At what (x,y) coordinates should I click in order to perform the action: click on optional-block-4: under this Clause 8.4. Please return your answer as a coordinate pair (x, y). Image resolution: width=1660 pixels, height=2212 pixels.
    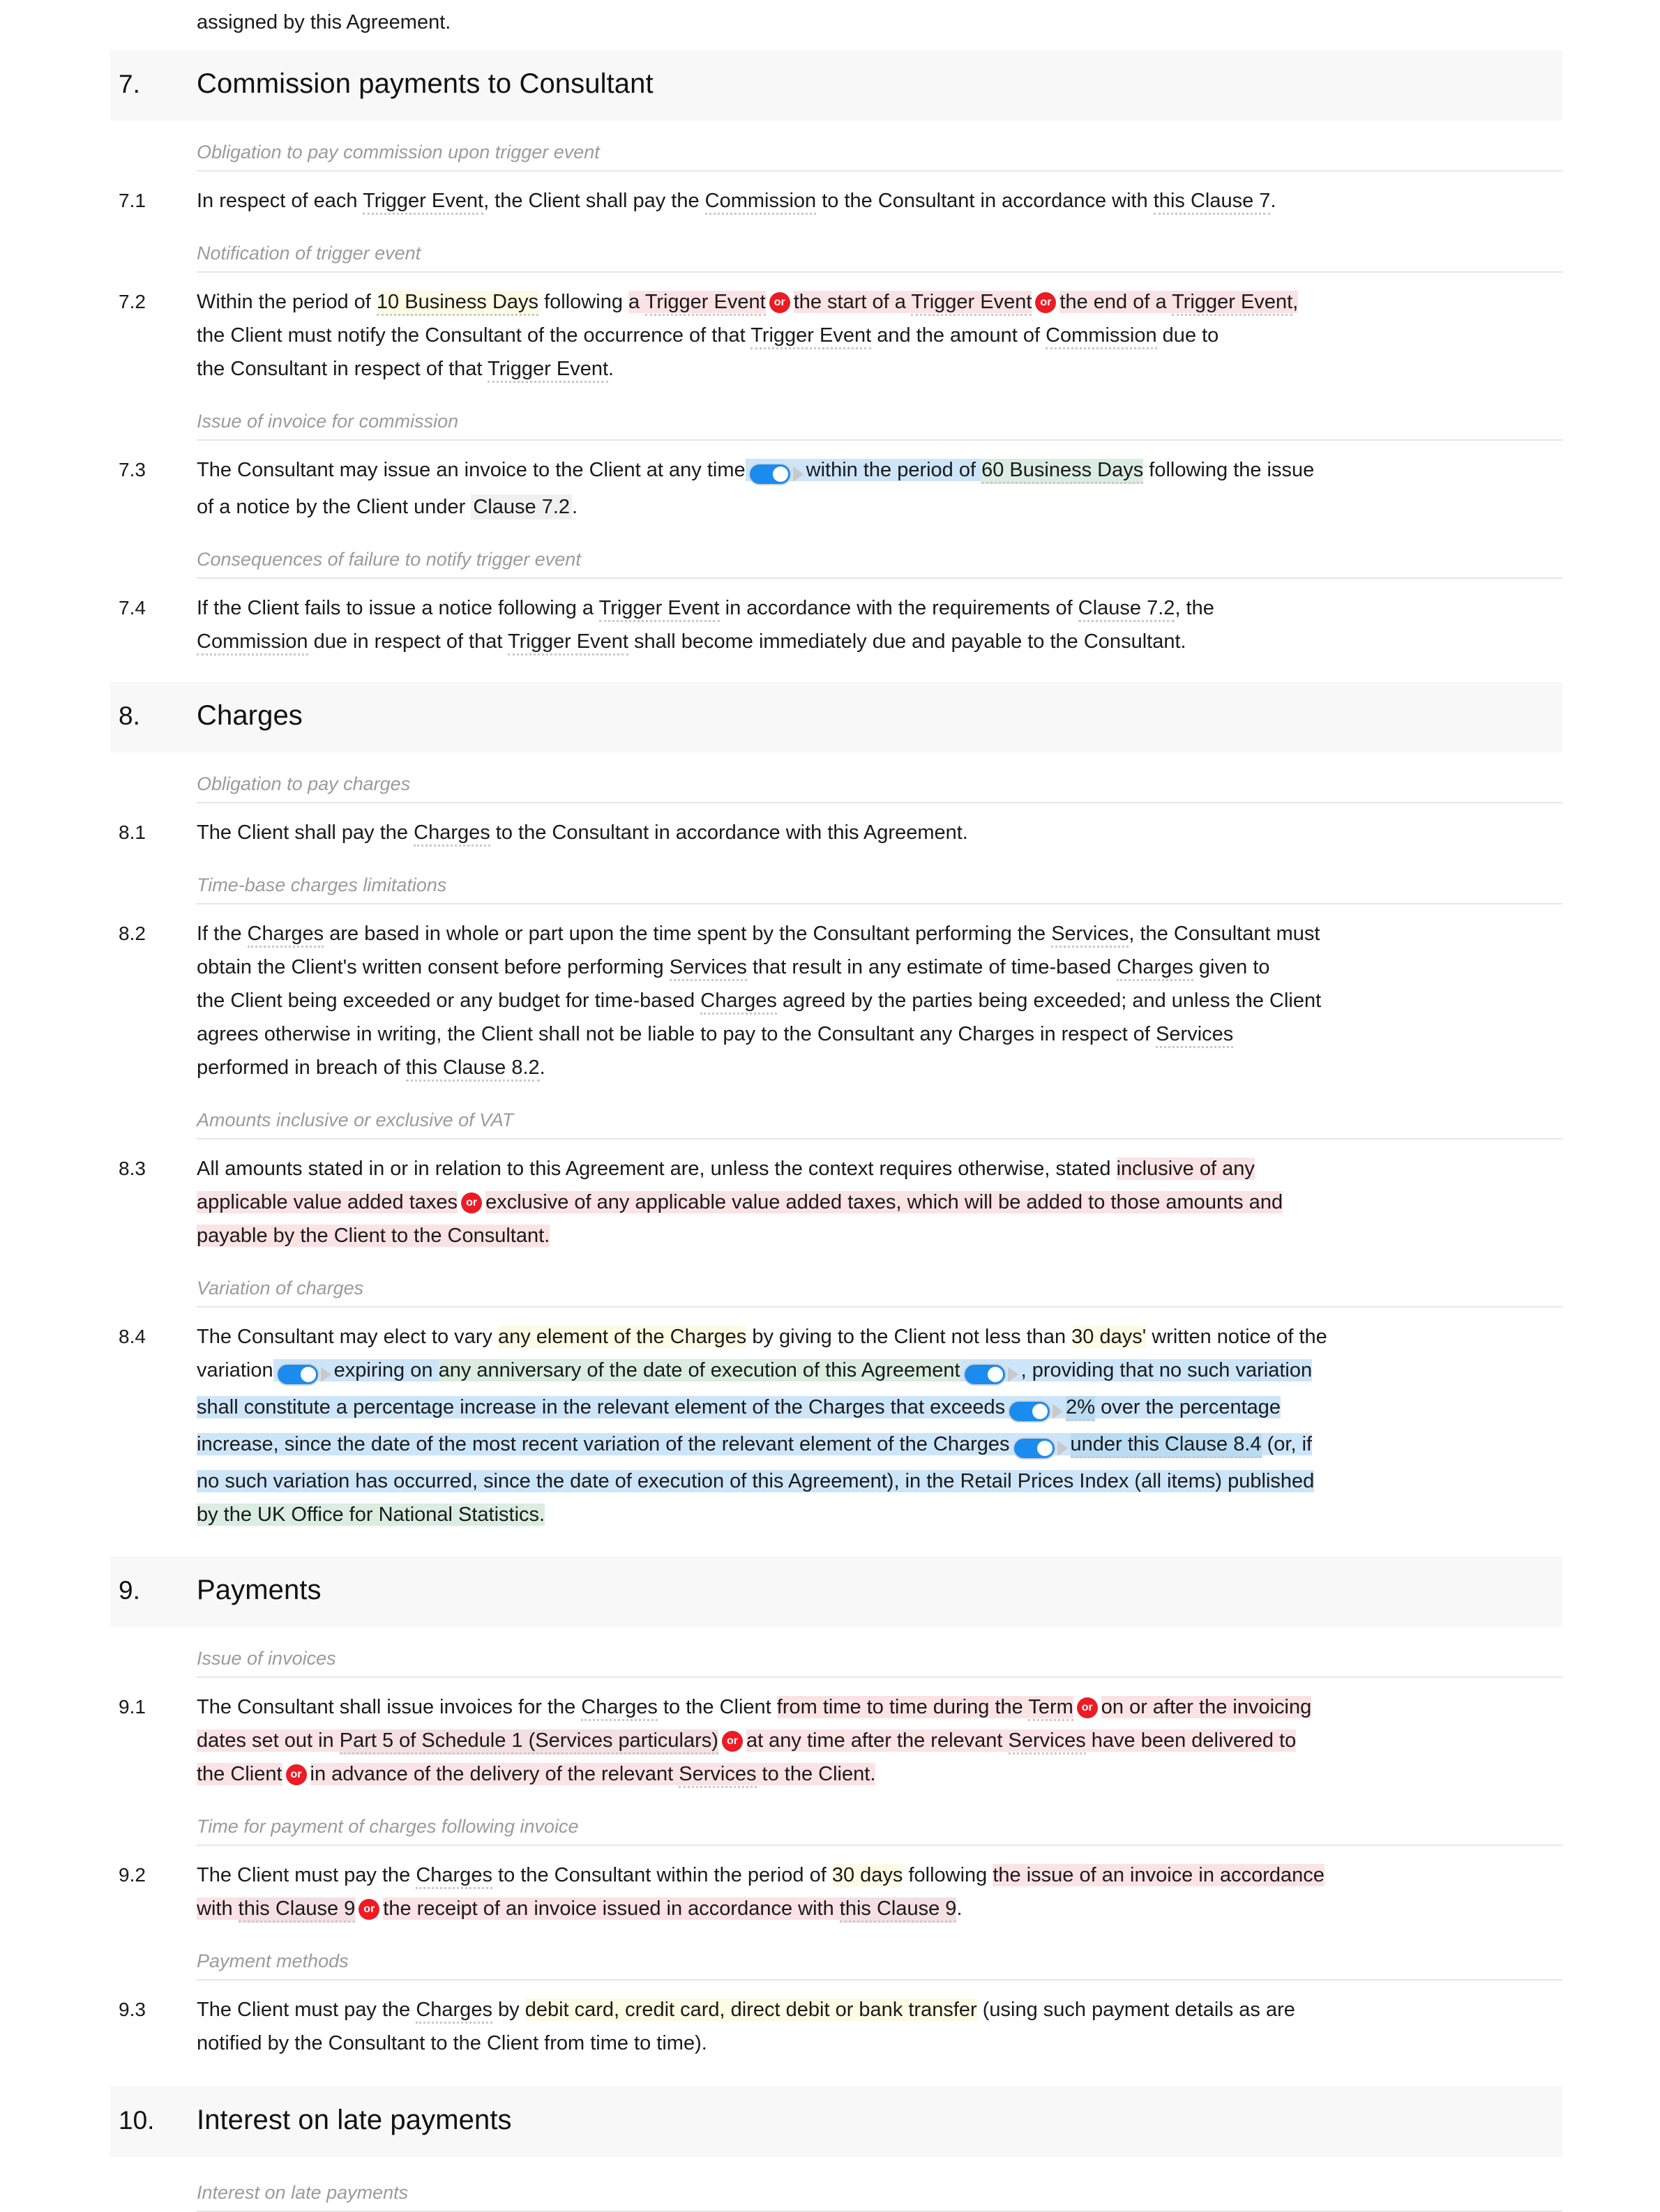
    Looking at the image, I should click on (1135, 1446).